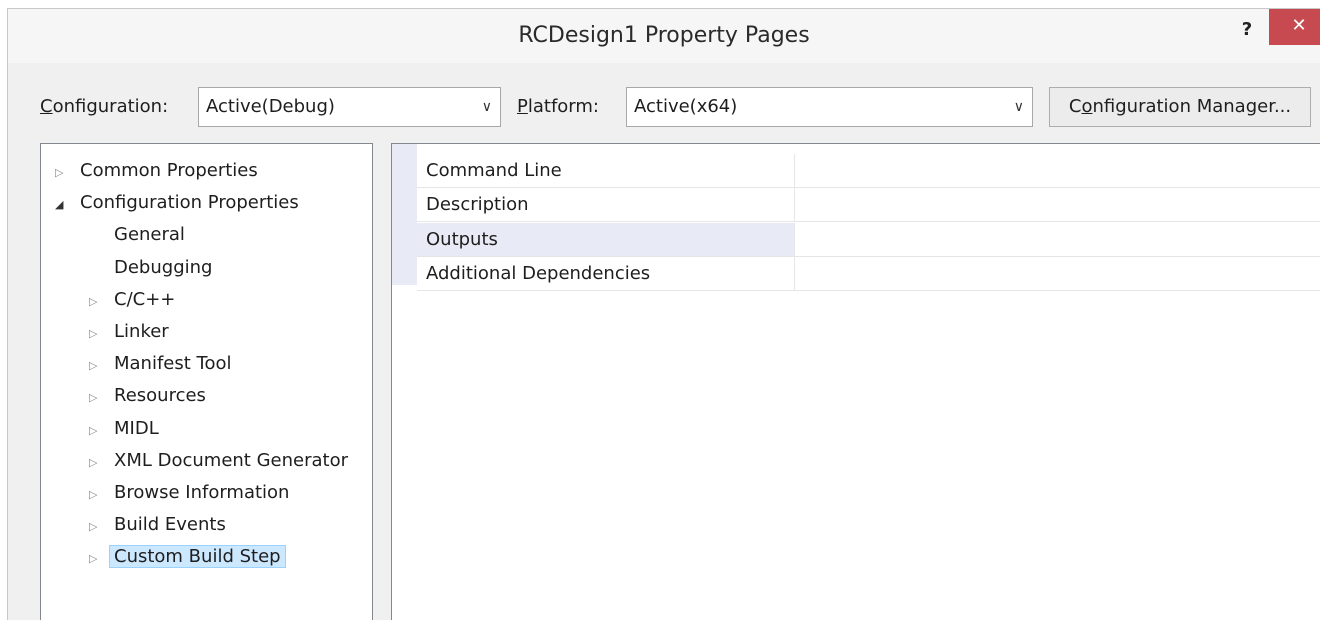 The height and width of the screenshot is (620, 1320). I want to click on tree-item: ▷ Manifest Tool, so click(163, 364).